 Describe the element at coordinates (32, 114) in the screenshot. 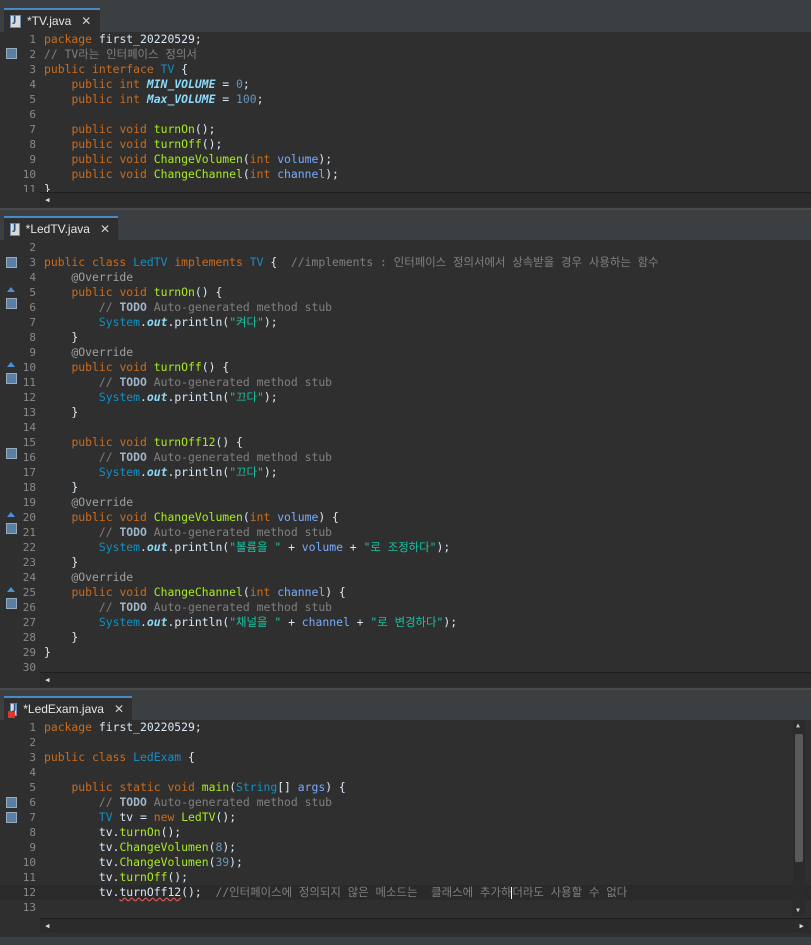

I see `line-number: 6` at that location.